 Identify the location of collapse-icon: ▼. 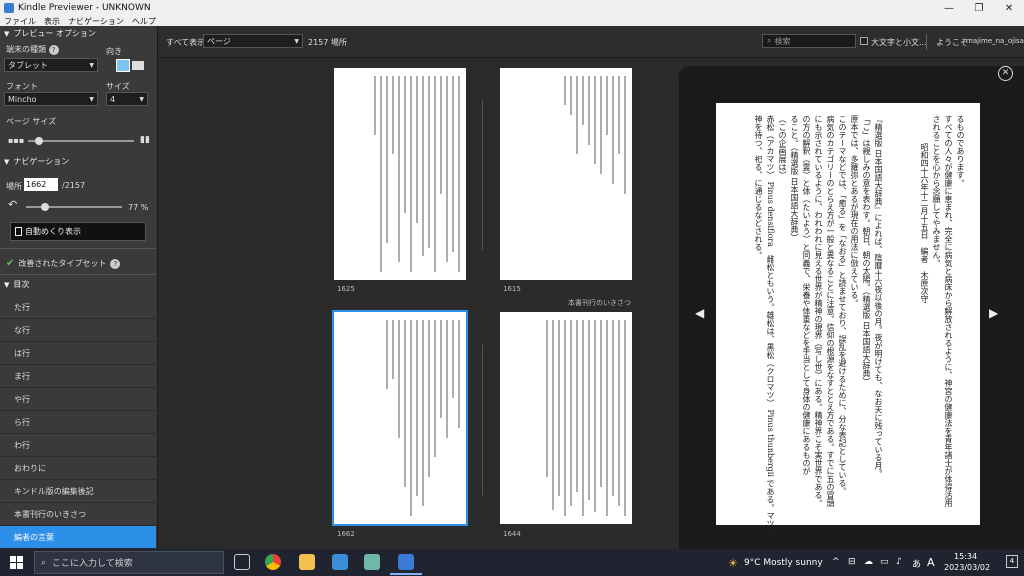
(7, 161).